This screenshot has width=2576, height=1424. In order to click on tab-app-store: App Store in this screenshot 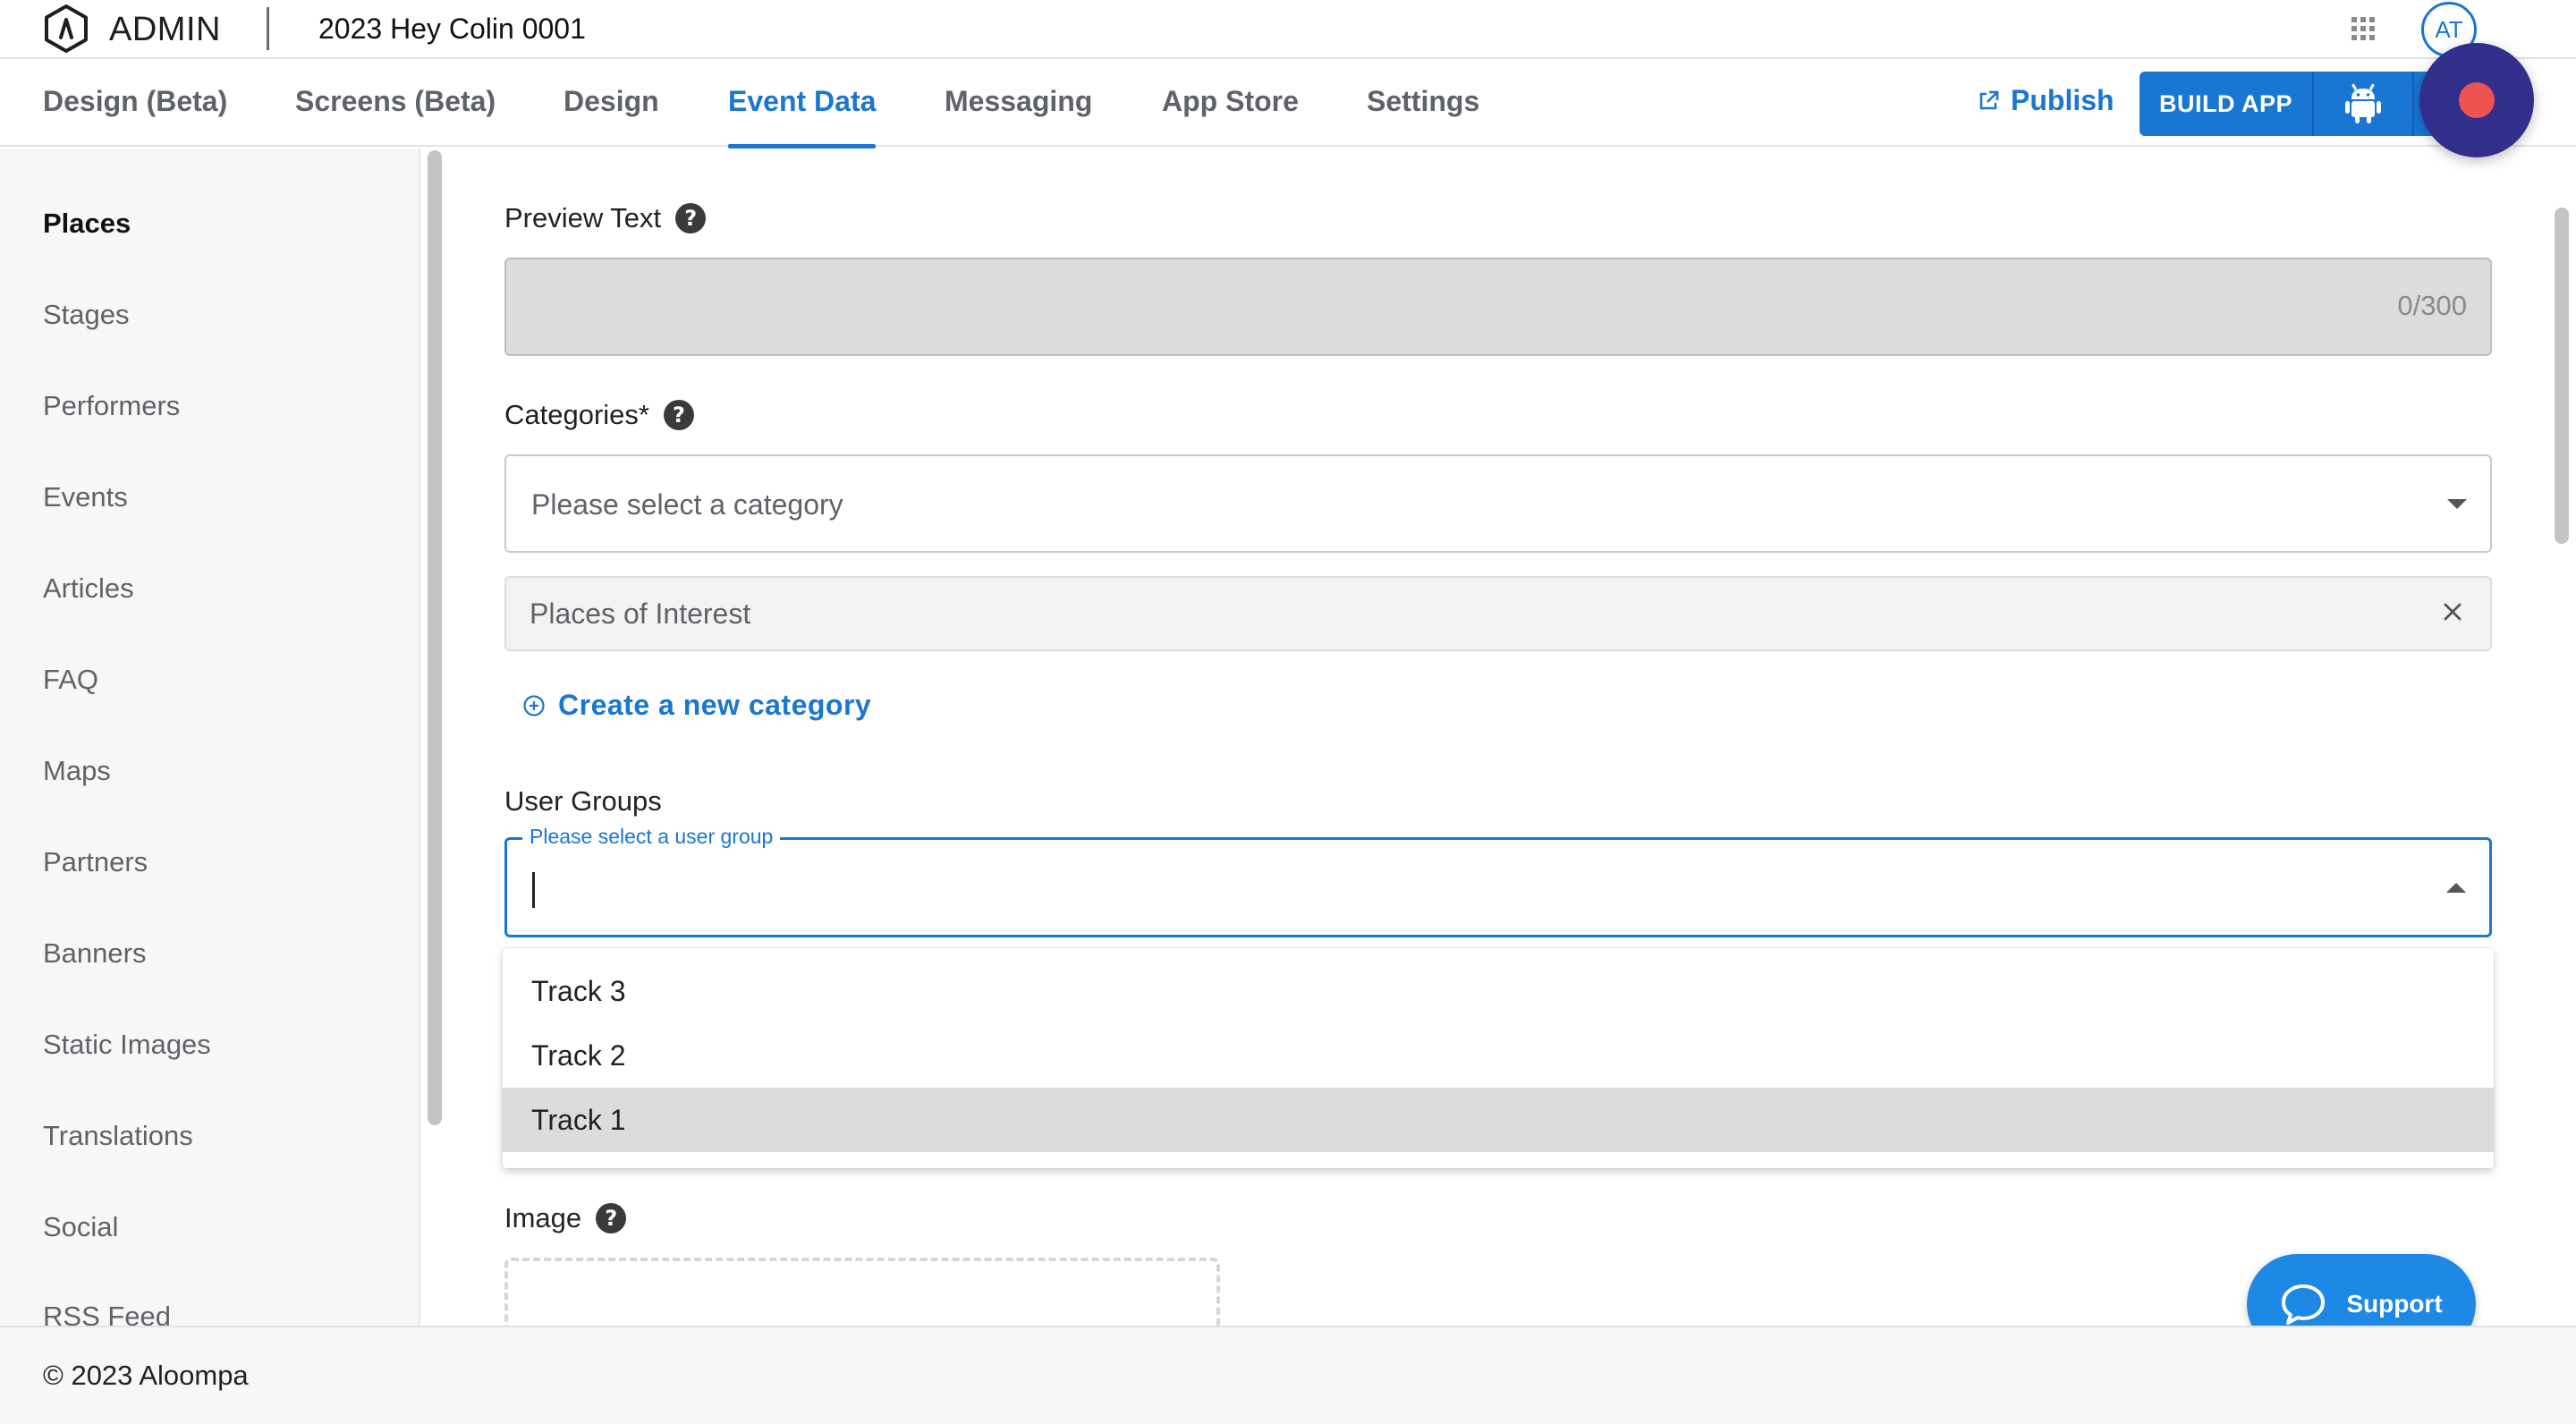, I will do `click(1230, 104)`.